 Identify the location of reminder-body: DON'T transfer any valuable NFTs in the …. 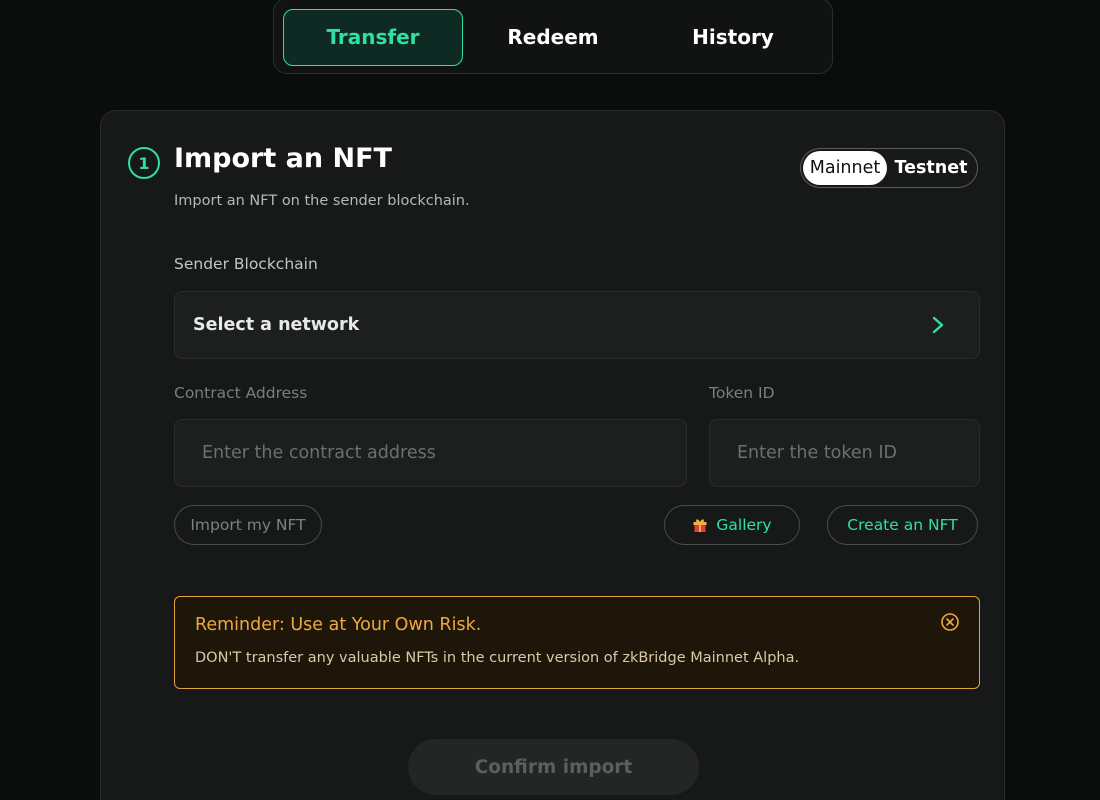
(497, 658).